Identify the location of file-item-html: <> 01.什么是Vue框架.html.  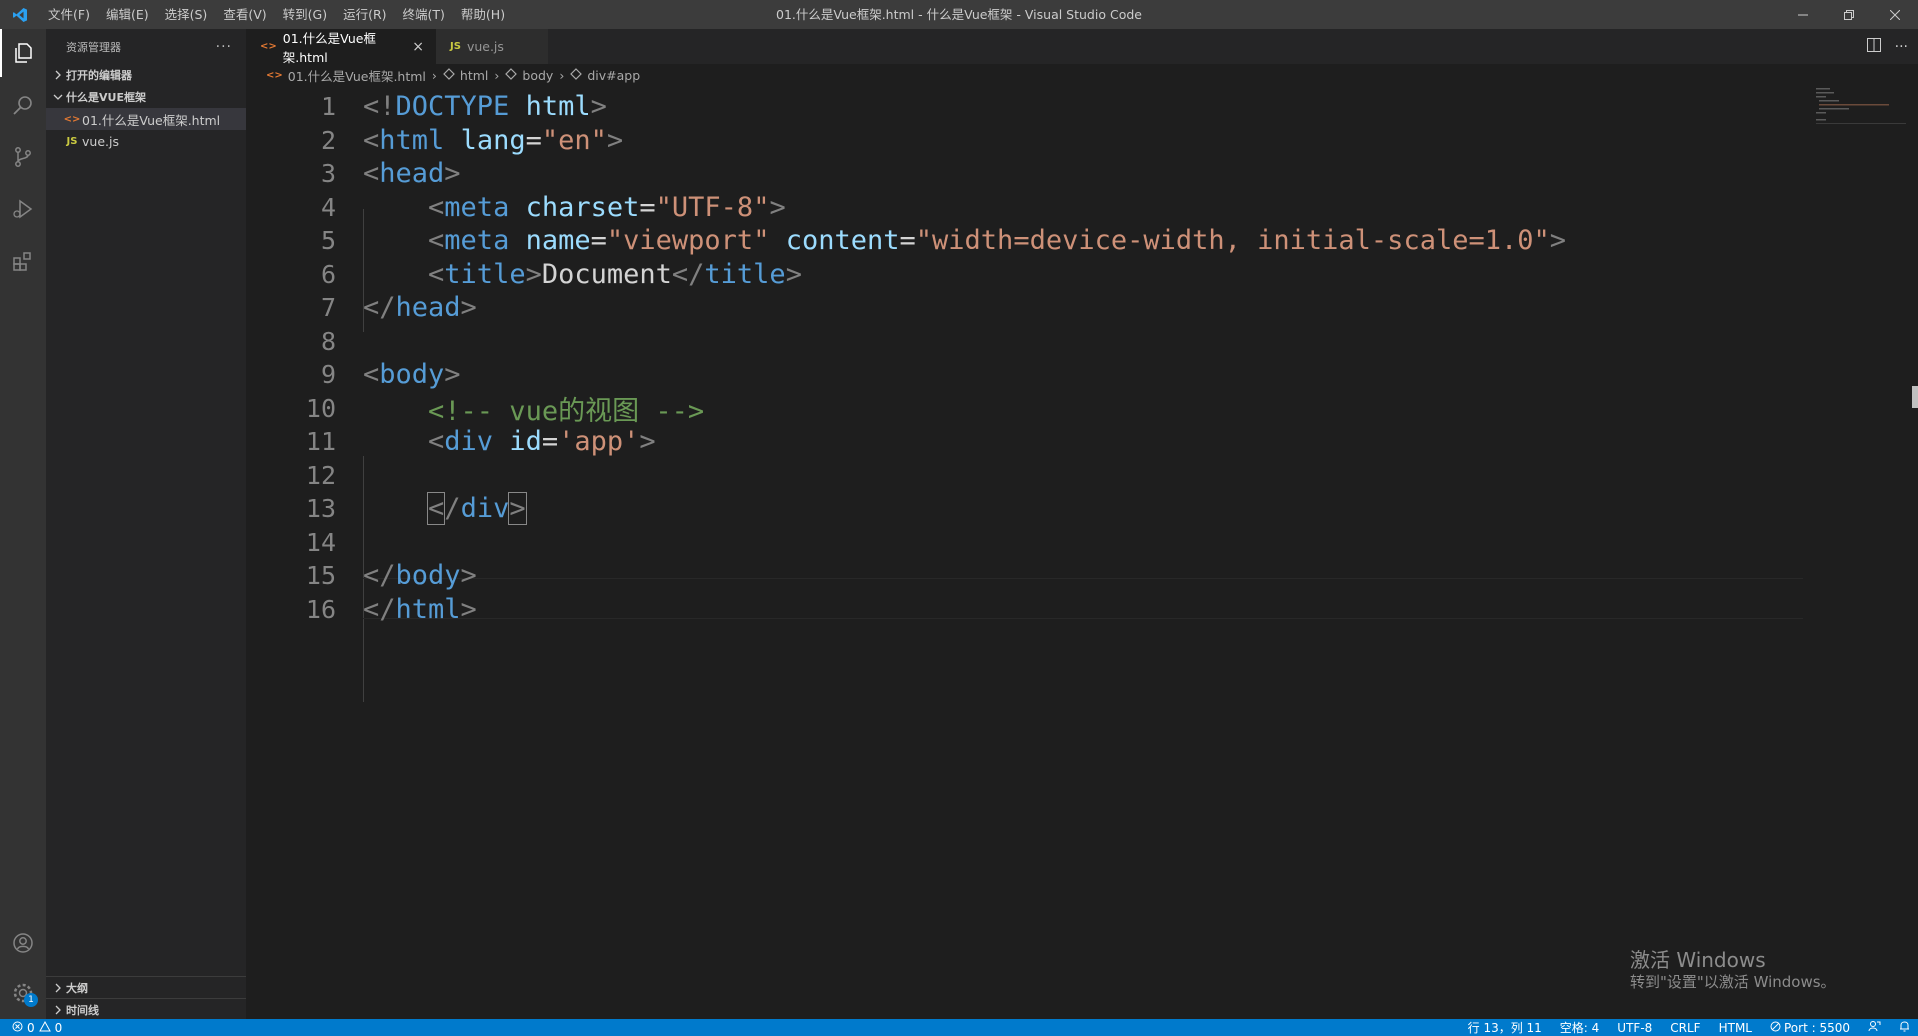
(146, 119).